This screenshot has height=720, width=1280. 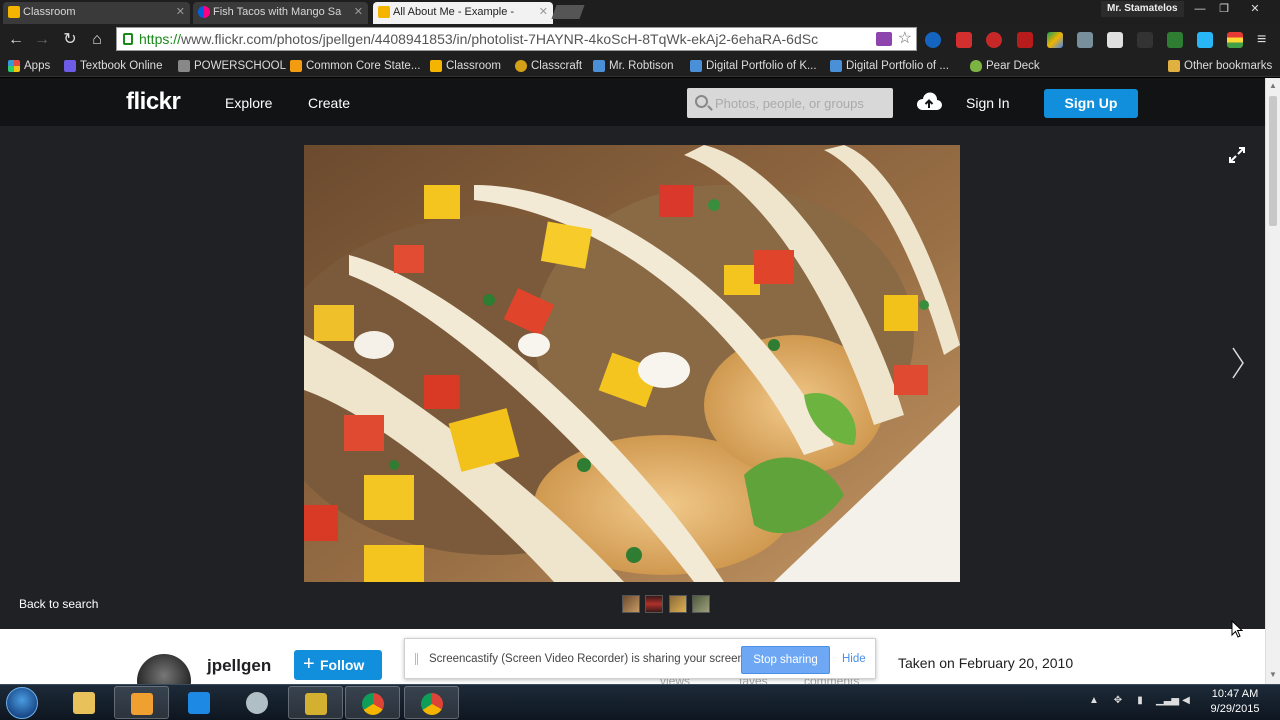 What do you see at coordinates (16, 40) in the screenshot?
I see `back-arrow-icon: ←` at bounding box center [16, 40].